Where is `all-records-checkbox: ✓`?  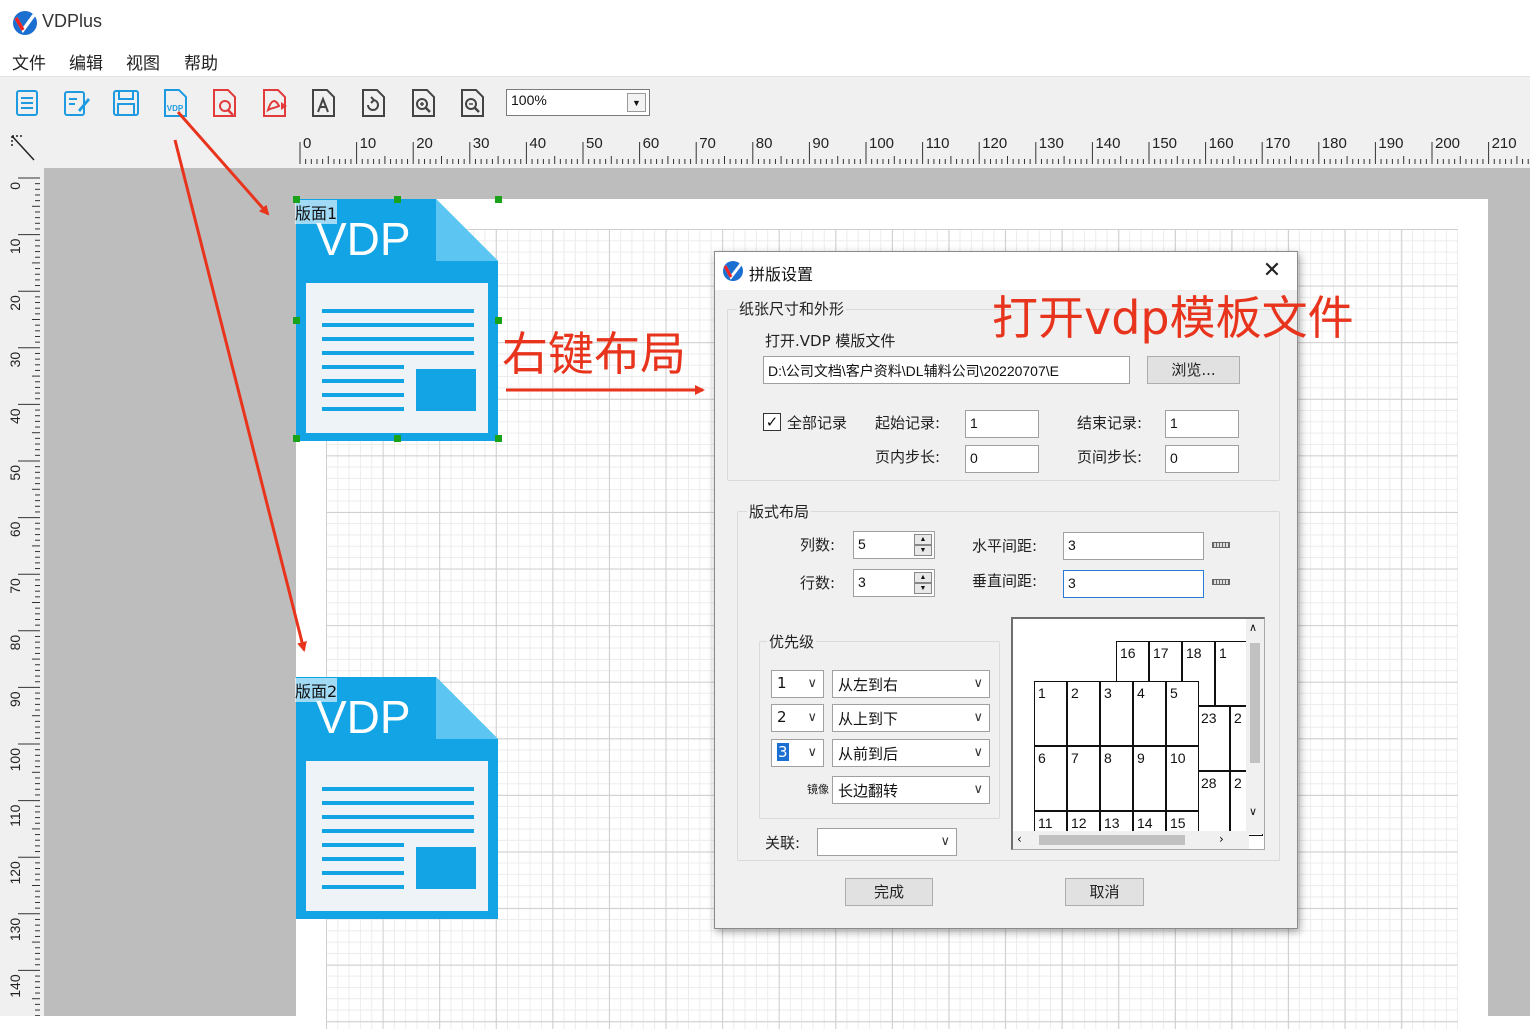
all-records-checkbox: ✓ is located at coordinates (772, 422).